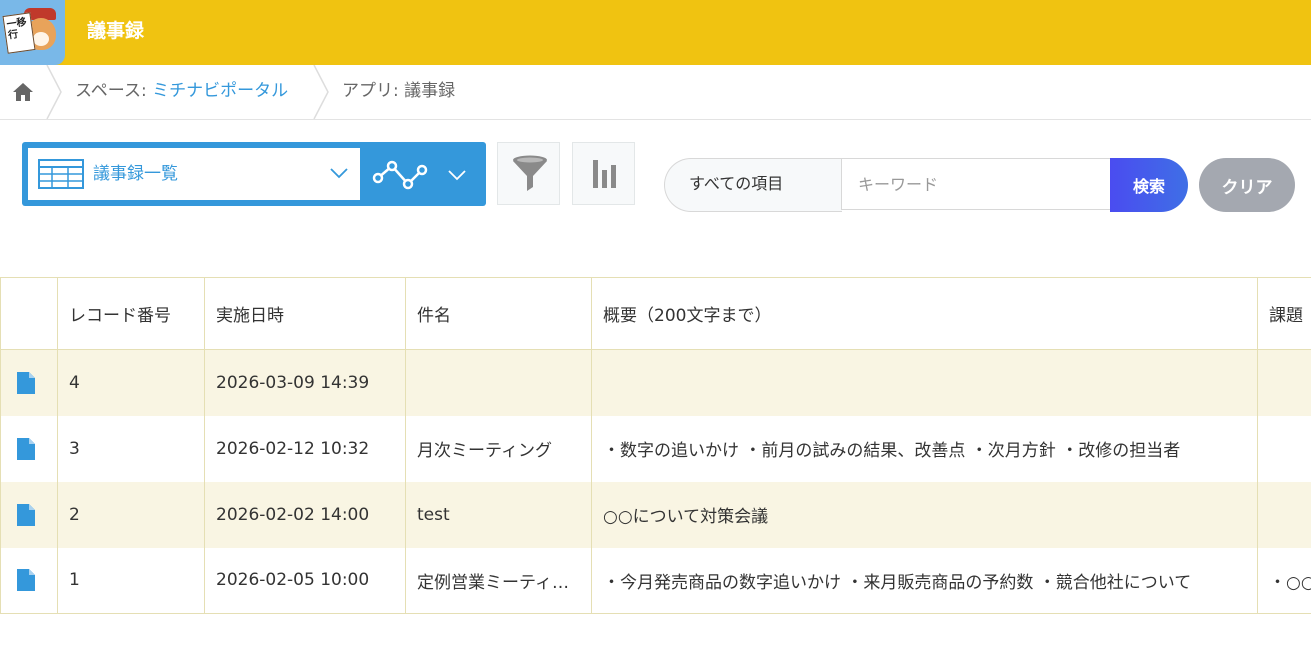 The height and width of the screenshot is (658, 1311). Describe the element at coordinates (131, 448) in the screenshot. I see `cell-record-number: 3` at that location.